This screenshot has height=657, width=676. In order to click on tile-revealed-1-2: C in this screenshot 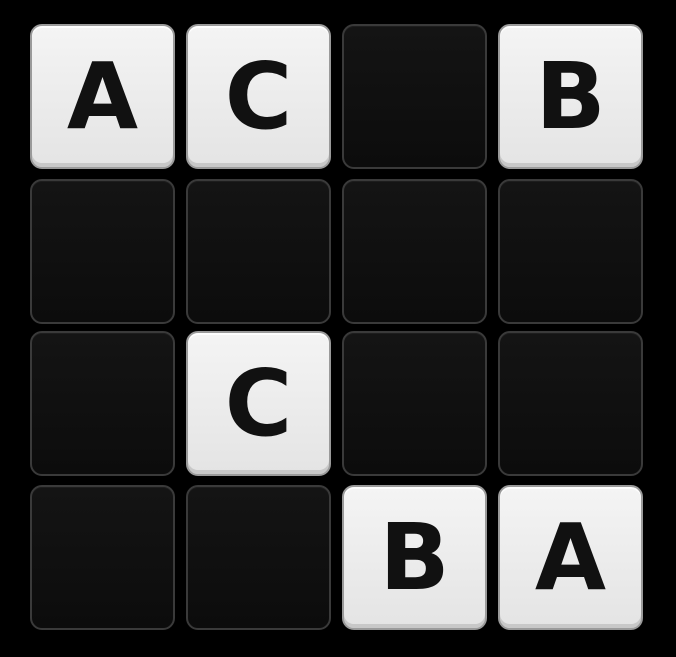, I will do `click(258, 96)`.